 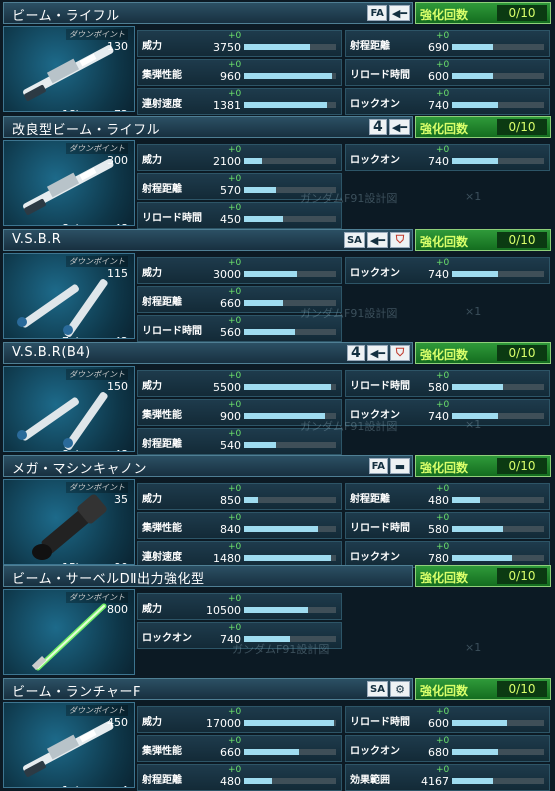 I want to click on stat-row: 射程距離 +0 690, so click(x=447, y=43).